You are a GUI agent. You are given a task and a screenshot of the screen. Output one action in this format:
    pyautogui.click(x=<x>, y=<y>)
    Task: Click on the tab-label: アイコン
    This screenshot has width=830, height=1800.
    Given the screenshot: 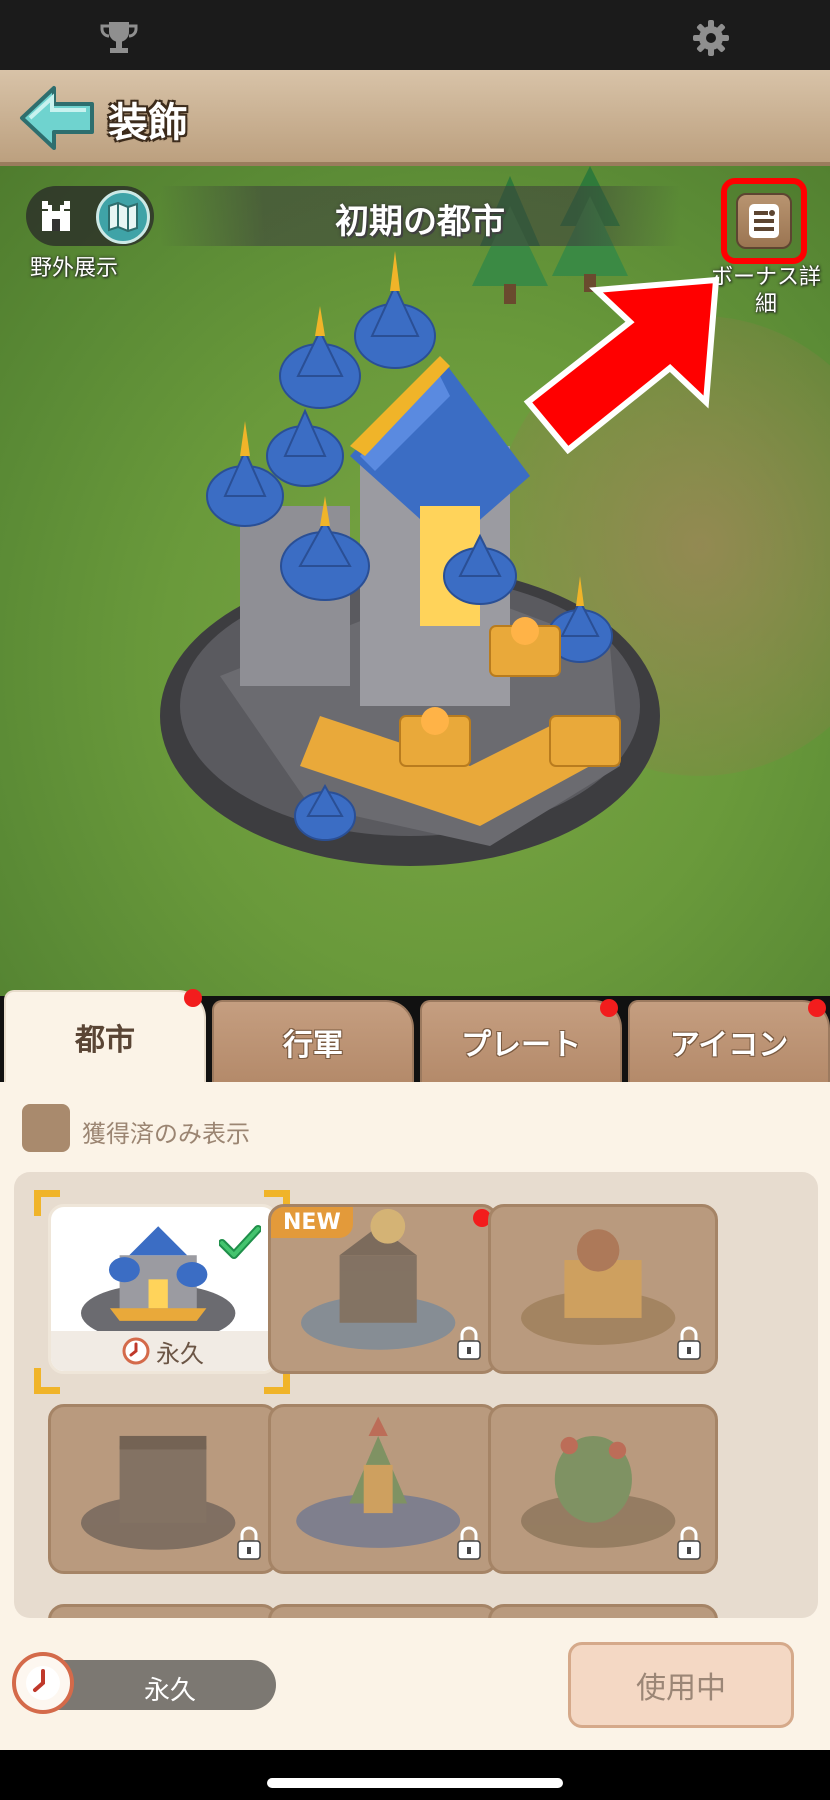 What is the action you would take?
    pyautogui.click(x=729, y=1045)
    